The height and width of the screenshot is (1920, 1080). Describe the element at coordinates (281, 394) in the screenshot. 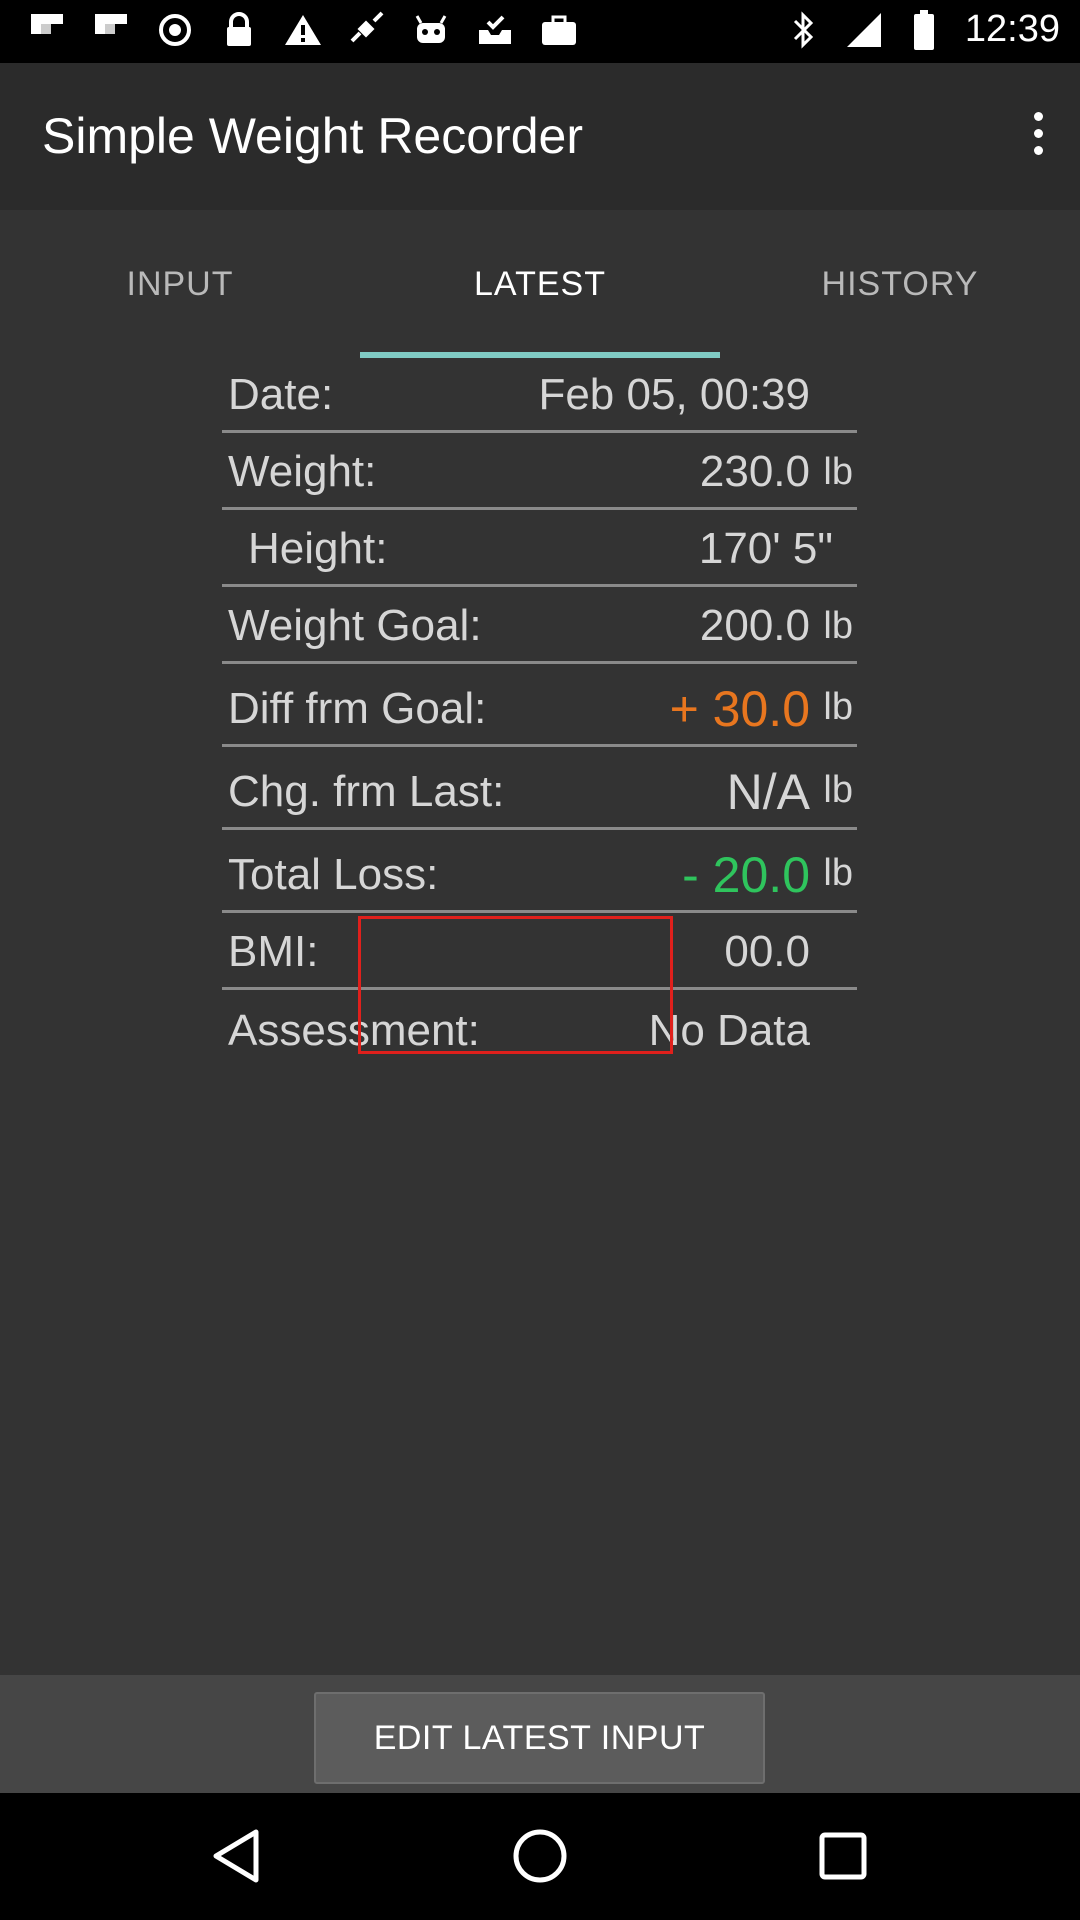

I see `date-label: Date:` at that location.